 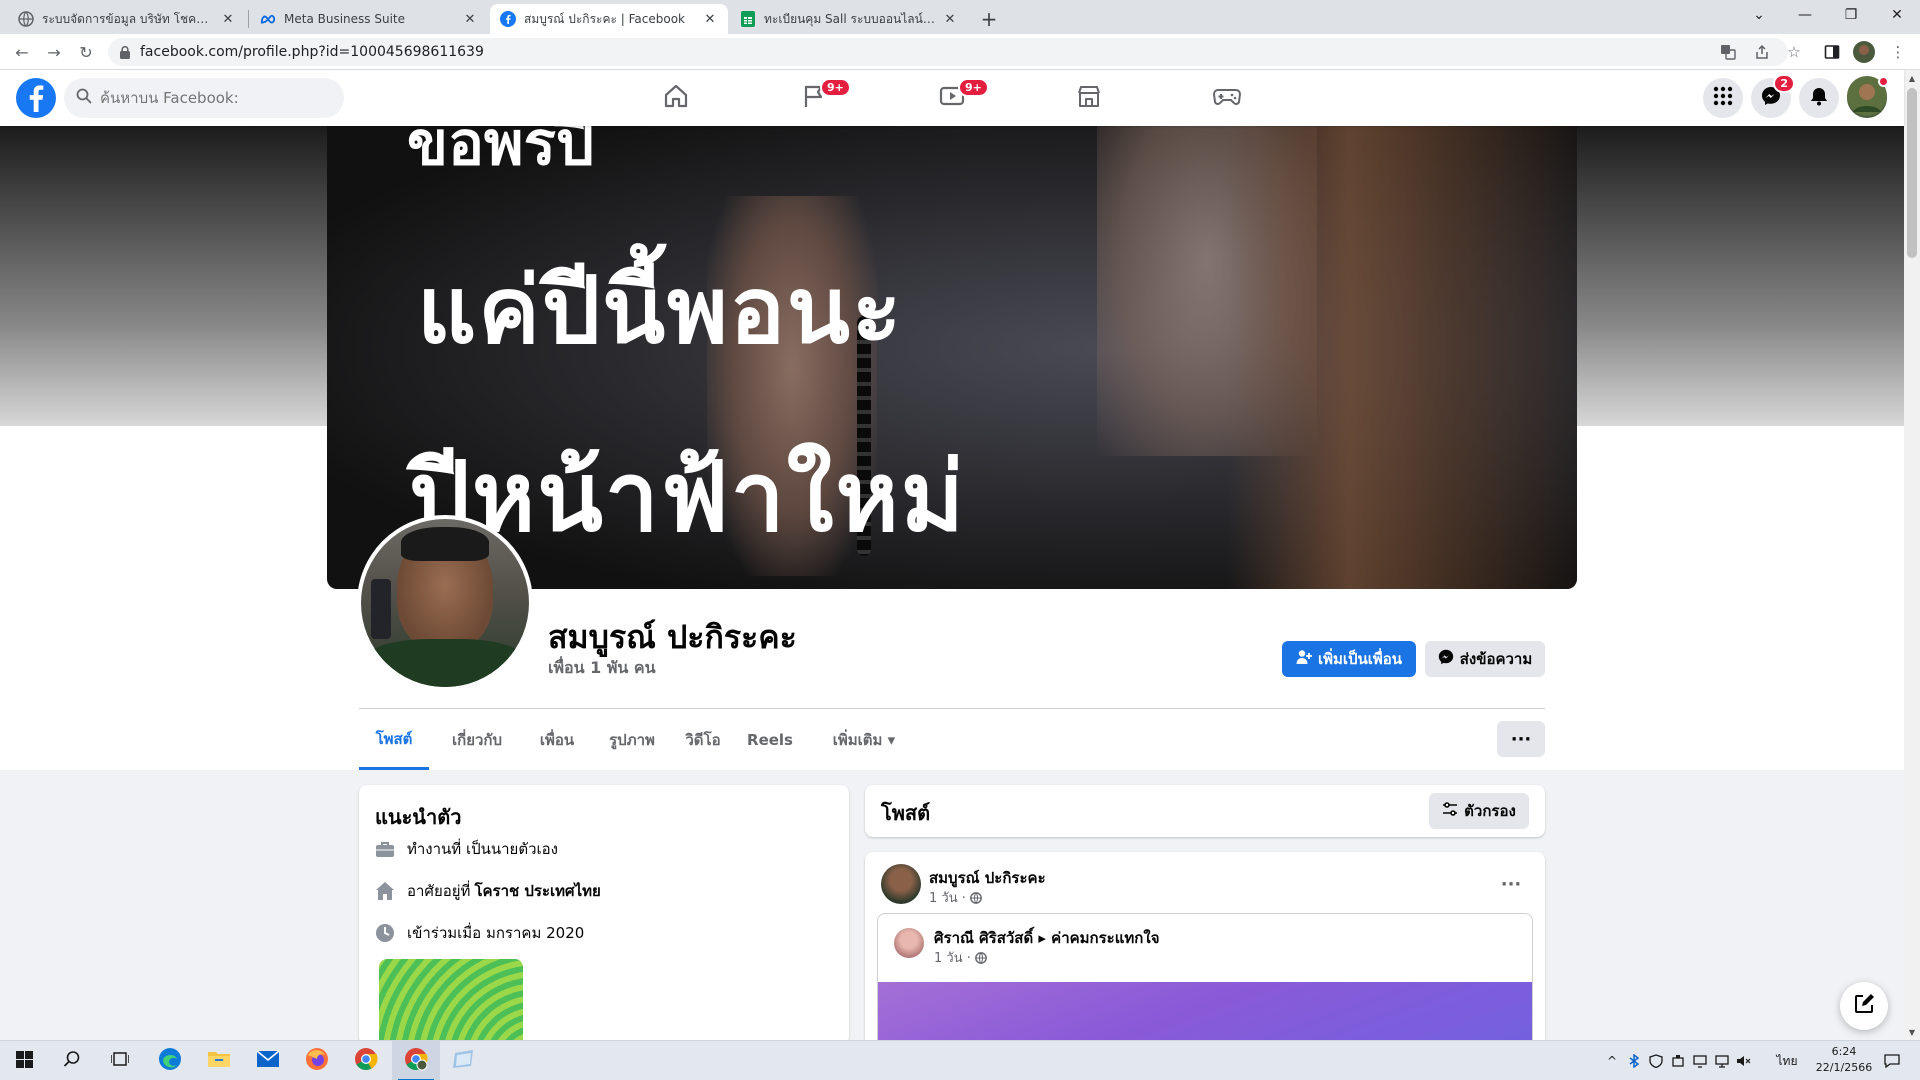 I want to click on search-input, so click(x=210, y=98).